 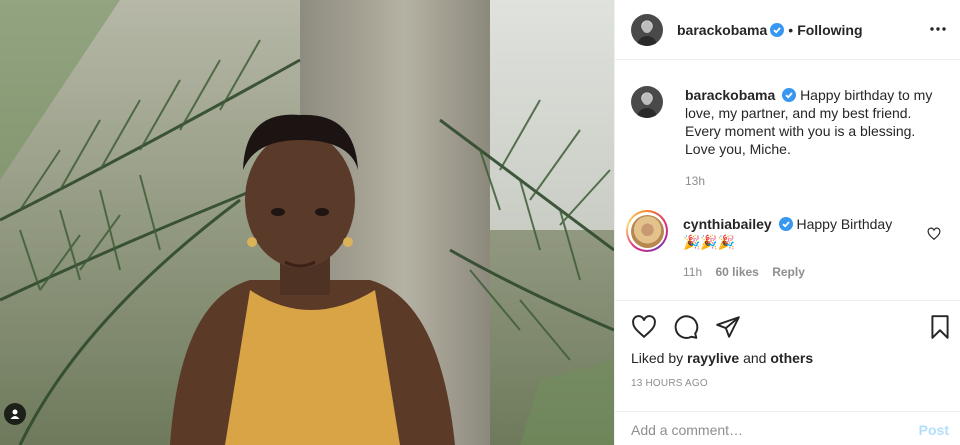 I want to click on caption-meta: 13h, so click(x=810, y=181).